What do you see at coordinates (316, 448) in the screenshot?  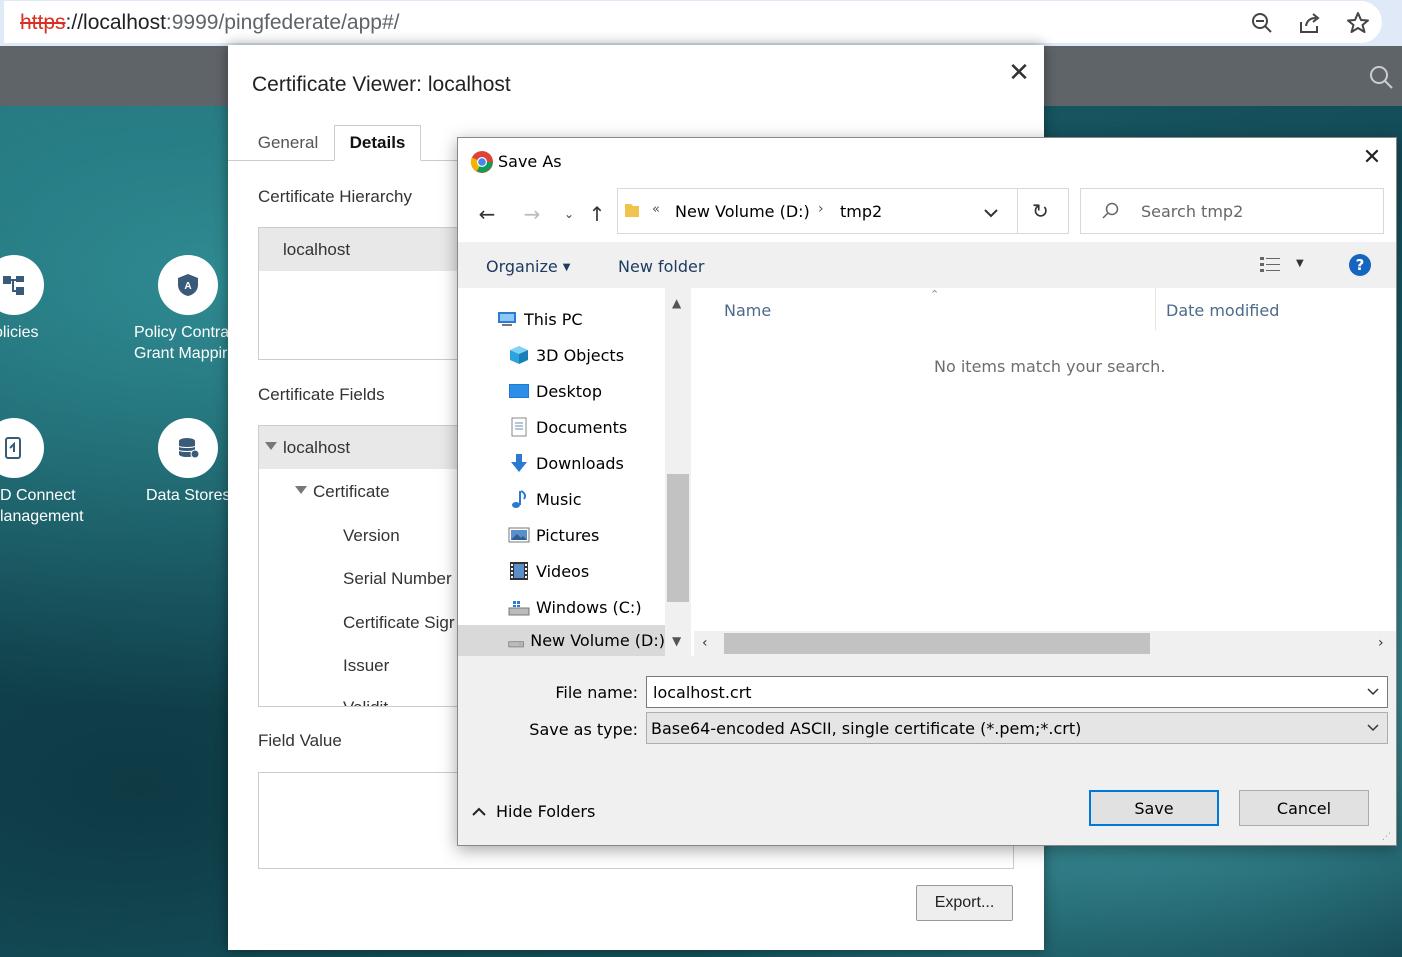 I see `tree-root: localhost` at bounding box center [316, 448].